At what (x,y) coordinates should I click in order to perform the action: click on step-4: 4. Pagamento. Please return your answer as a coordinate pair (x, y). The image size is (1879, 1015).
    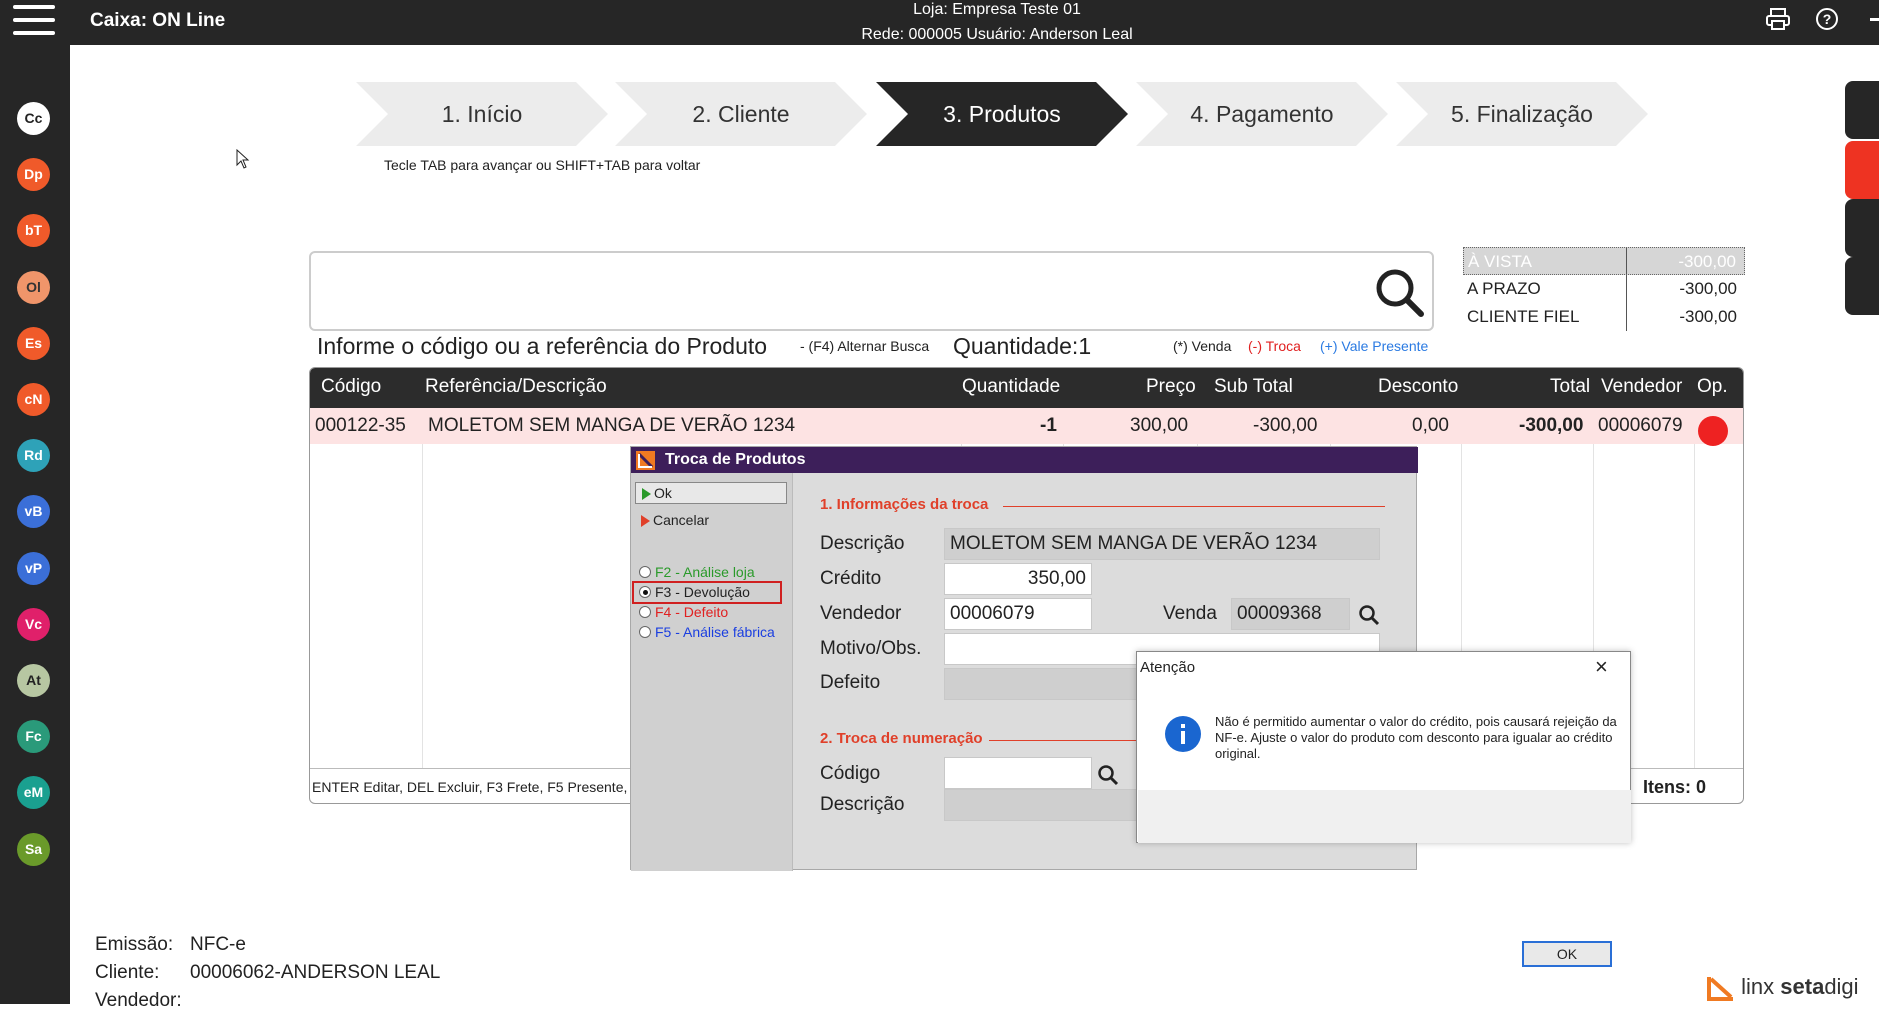
    Looking at the image, I should click on (1262, 114).